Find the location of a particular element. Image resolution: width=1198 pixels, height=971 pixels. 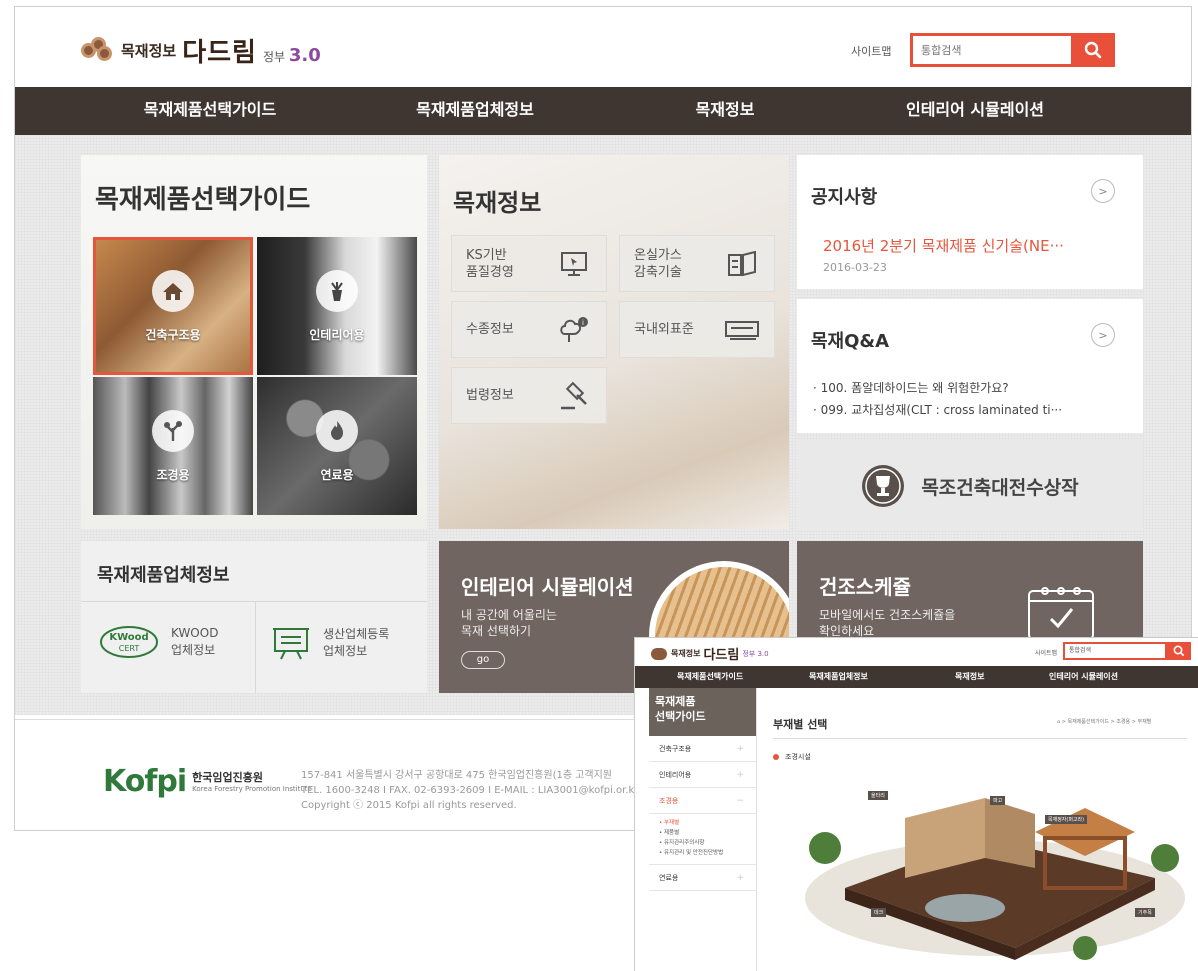

kwood-link: KWood CERT KWOOD 업체정보 is located at coordinates (158, 642).